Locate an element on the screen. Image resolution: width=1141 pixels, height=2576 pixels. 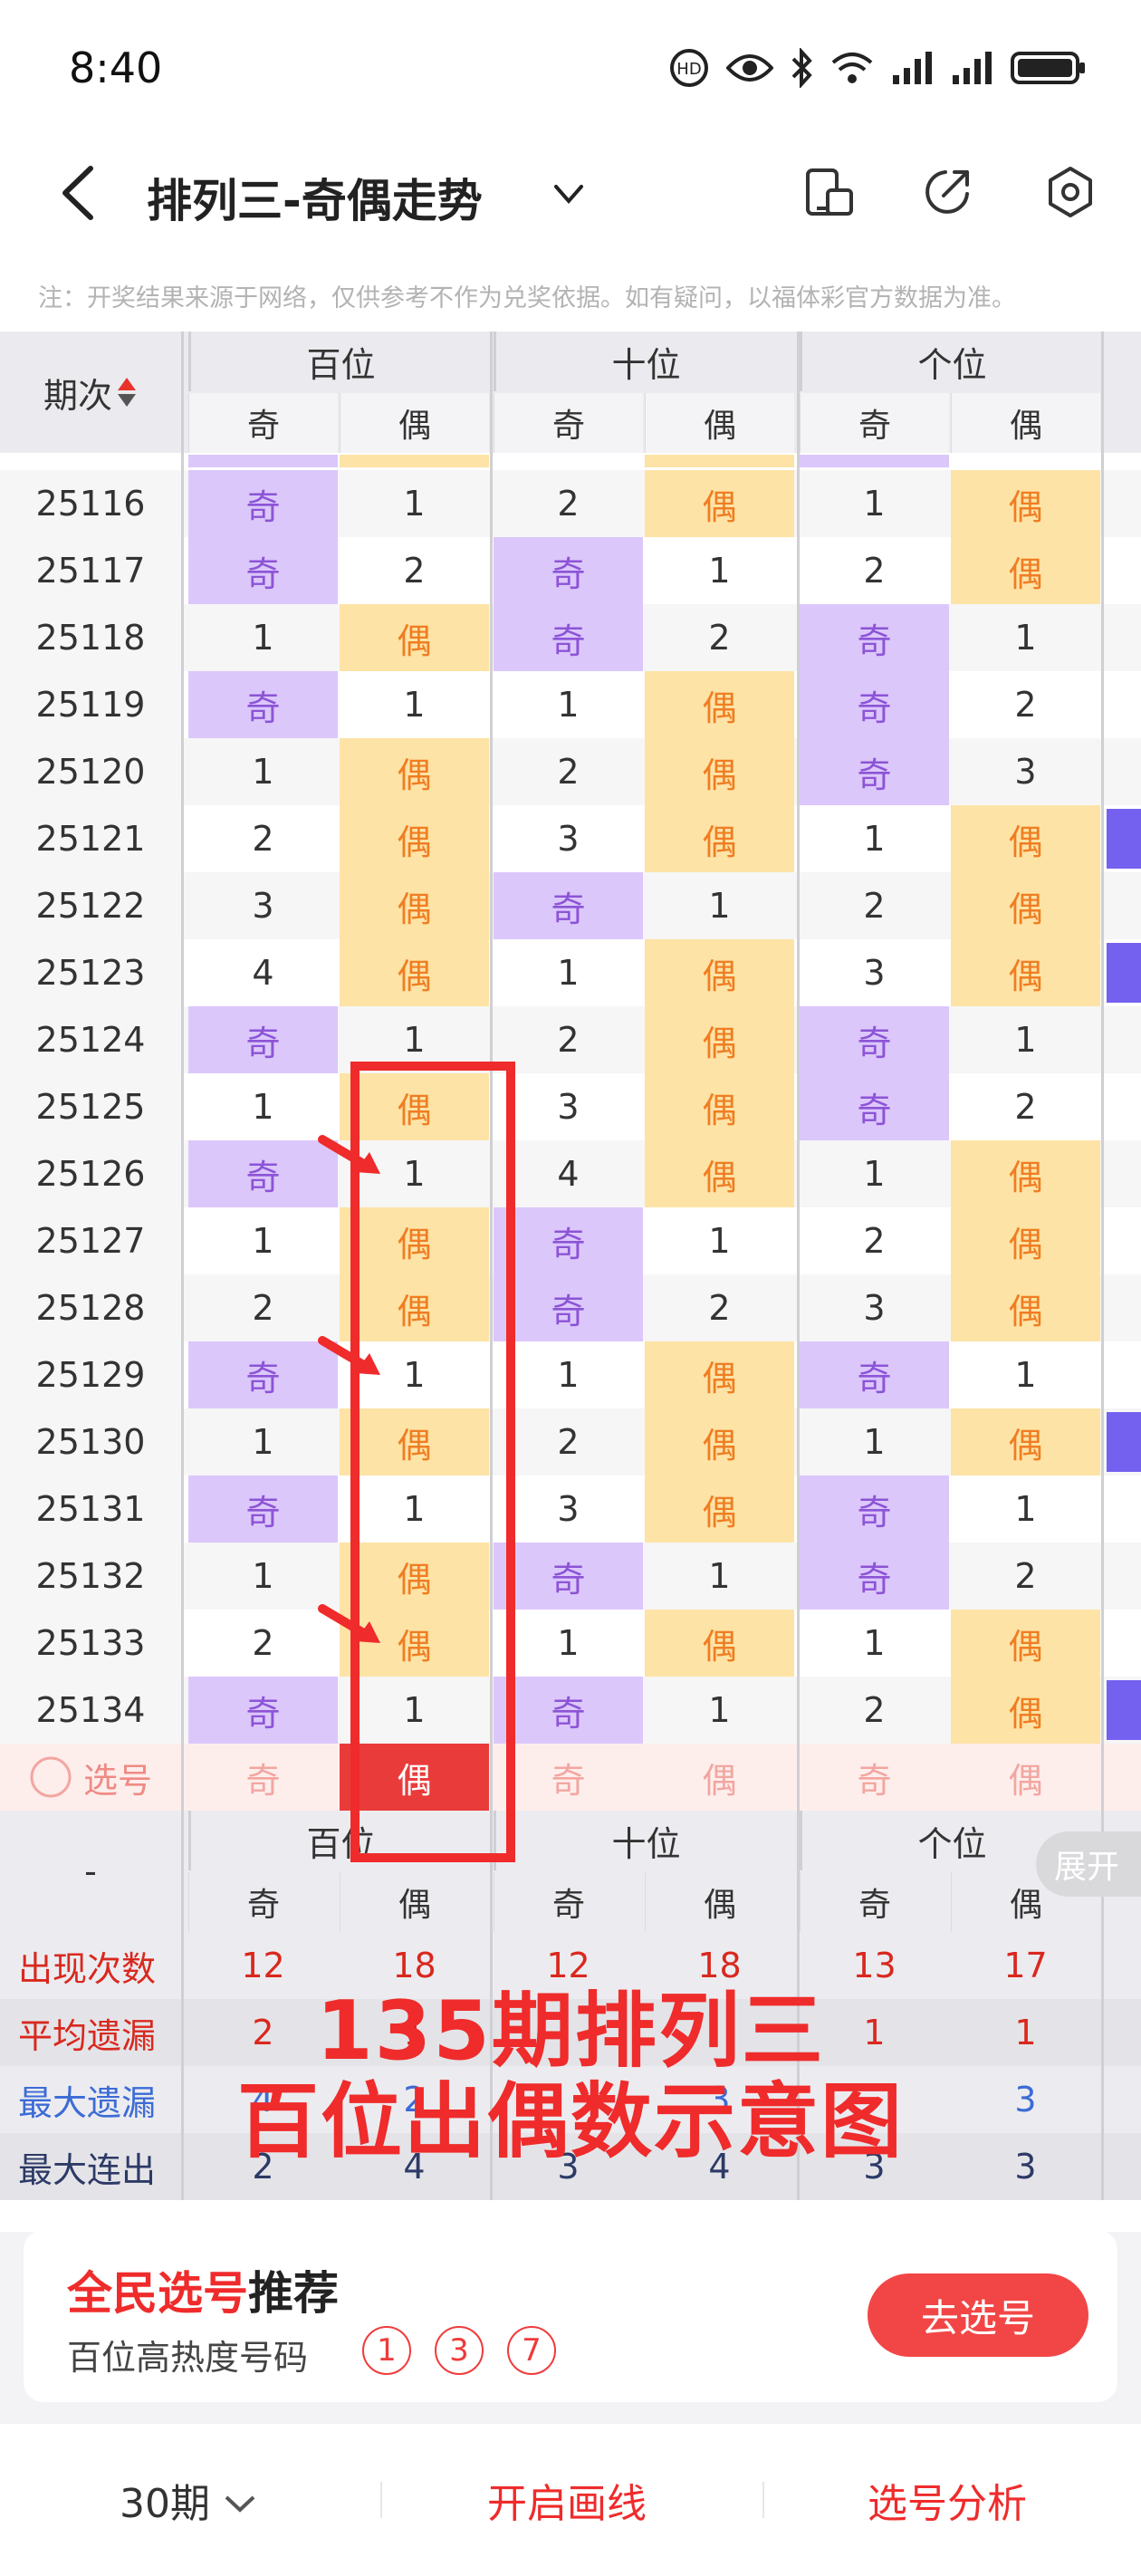
radio-circle-icon is located at coordinates (51, 1777).